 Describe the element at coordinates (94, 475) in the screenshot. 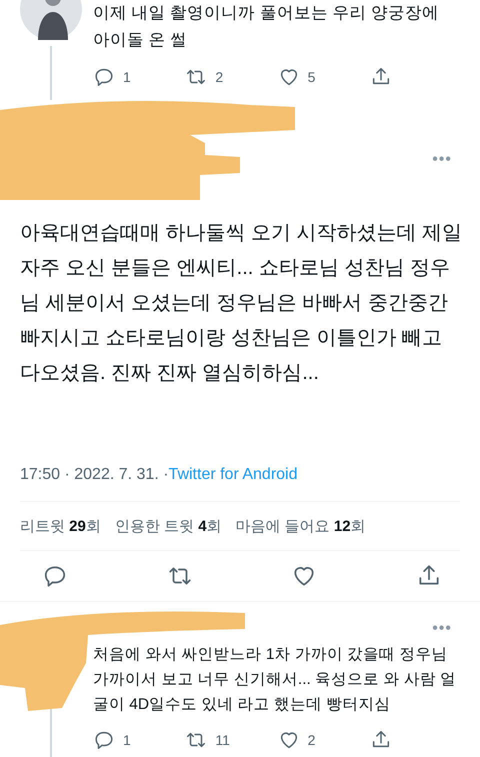

I see `tweet-timestamp: 17:50 · 2022. 7. 31. ·` at that location.